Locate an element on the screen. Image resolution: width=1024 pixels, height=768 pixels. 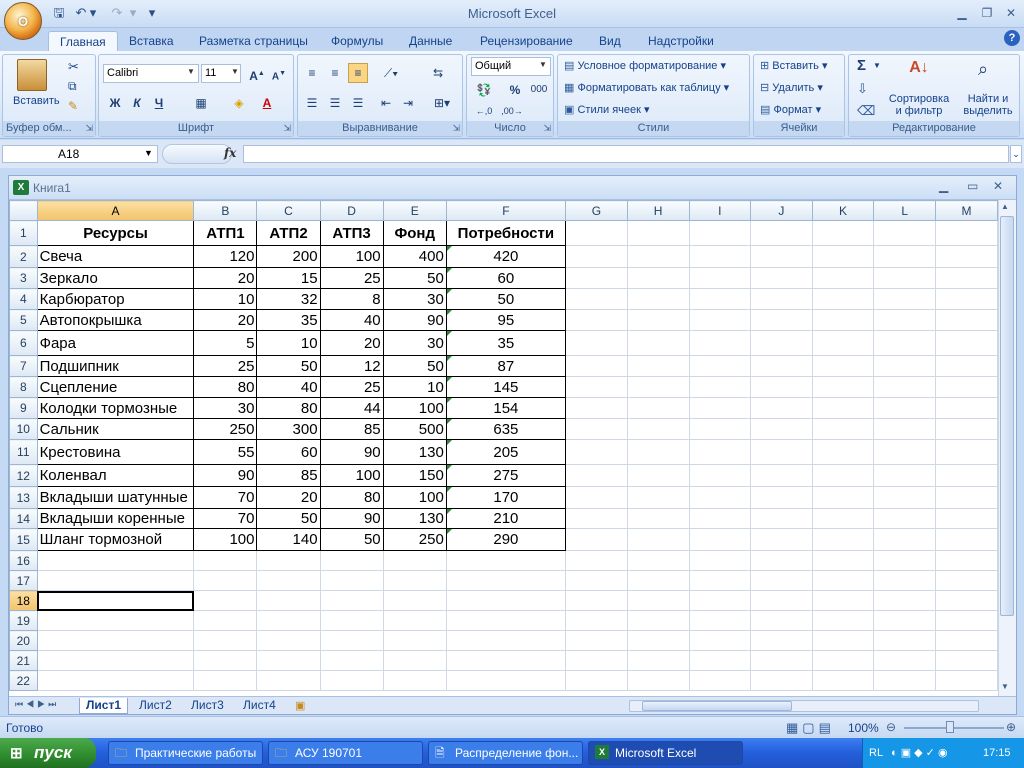
chevron-down-icon: ▼ is located at coordinates (877, 65).